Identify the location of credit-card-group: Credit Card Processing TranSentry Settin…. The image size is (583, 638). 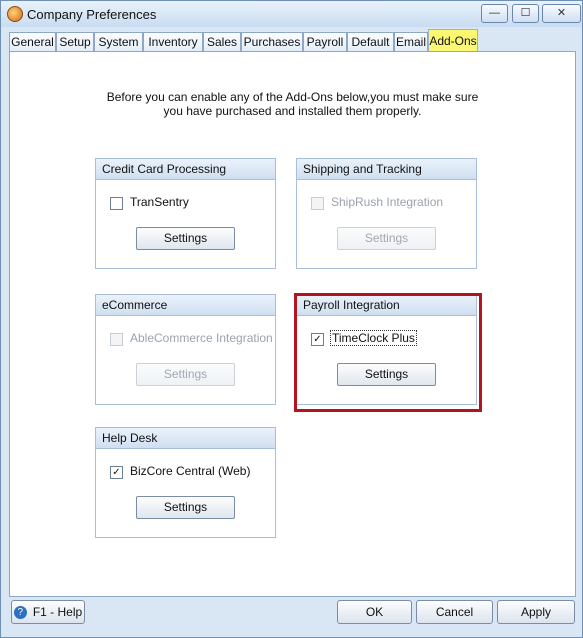
(185, 213).